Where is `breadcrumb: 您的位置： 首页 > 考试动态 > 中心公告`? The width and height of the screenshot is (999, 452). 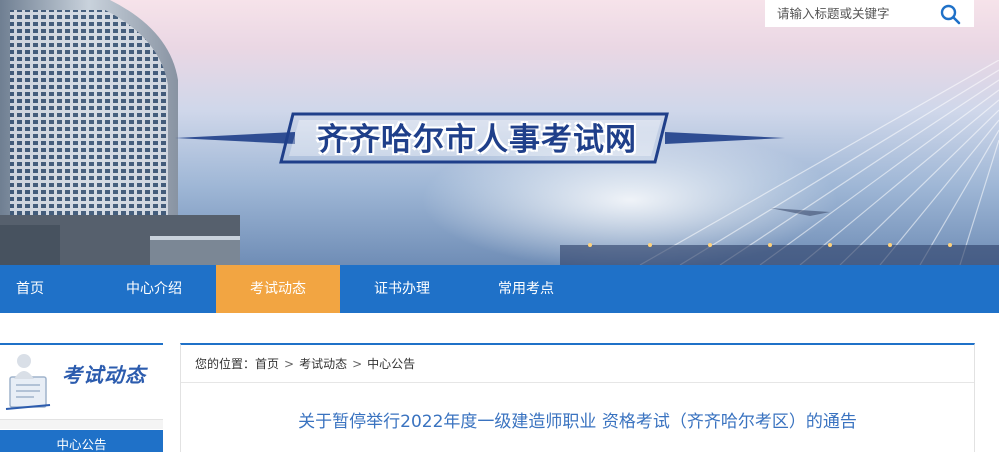
breadcrumb: 您的位置： 首页 > 考试动态 > 中心公告 is located at coordinates (577, 364).